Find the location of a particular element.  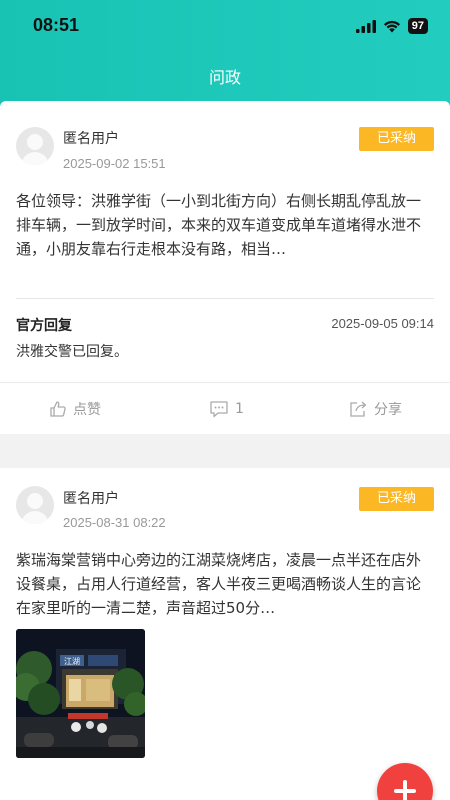

share-button: 分享 is located at coordinates (375, 409).